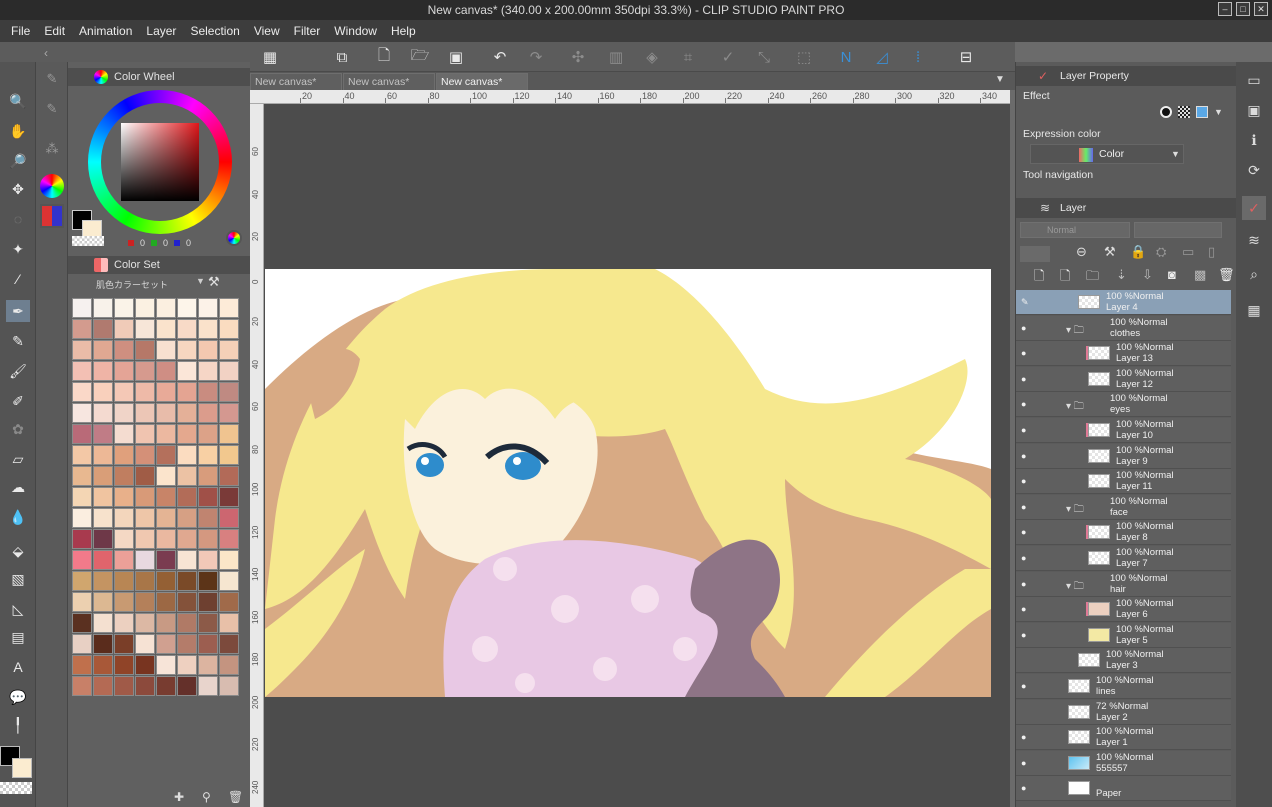 Image resolution: width=1272 pixels, height=807 pixels. Describe the element at coordinates (1184, 112) in the screenshot. I see `tone-effect-icon` at that location.